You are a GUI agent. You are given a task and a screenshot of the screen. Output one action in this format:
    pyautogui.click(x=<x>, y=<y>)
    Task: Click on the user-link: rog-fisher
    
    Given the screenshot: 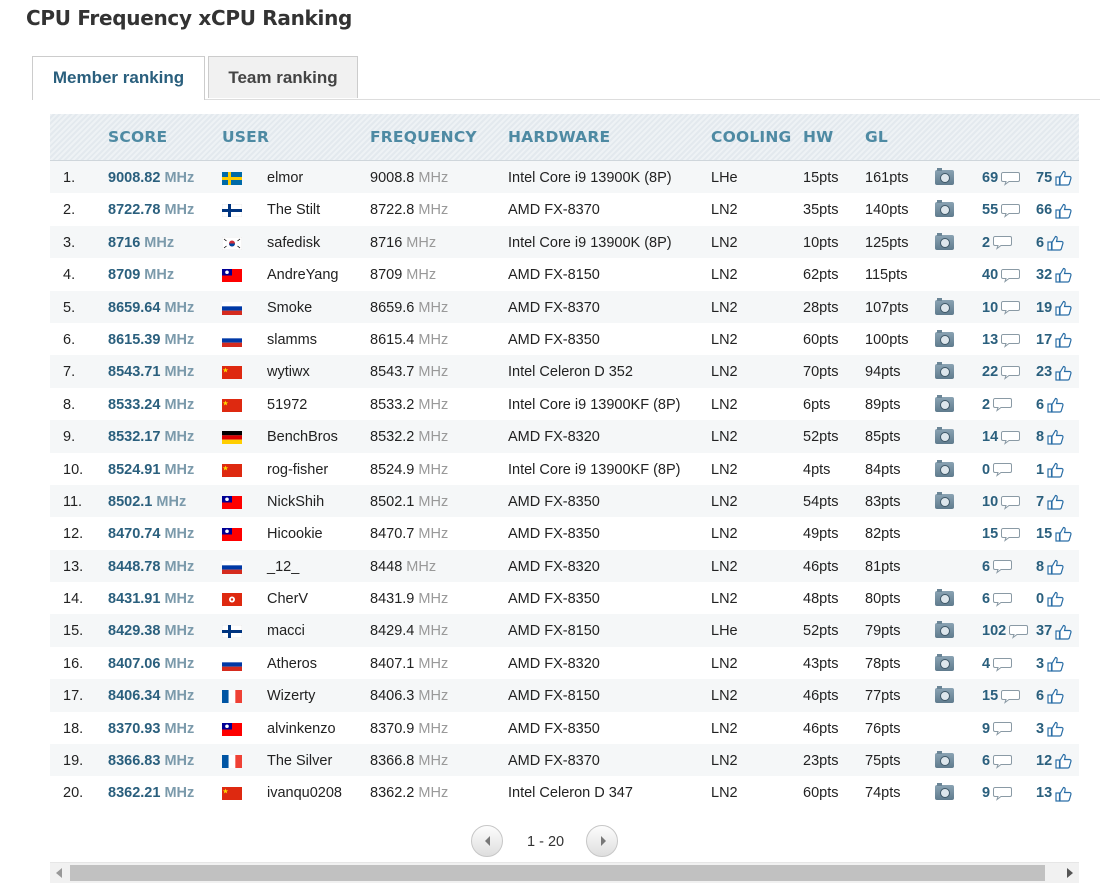 What is the action you would take?
    pyautogui.click(x=297, y=470)
    